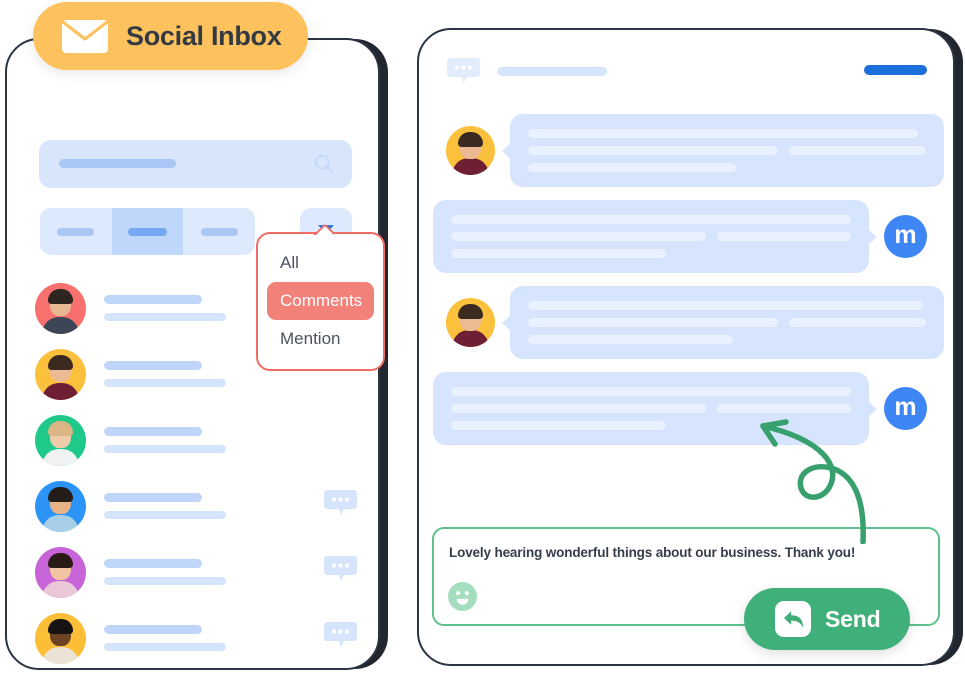 Image resolution: width=965 pixels, height=680 pixels. I want to click on dropdown-item-comments: Comments, so click(320, 301).